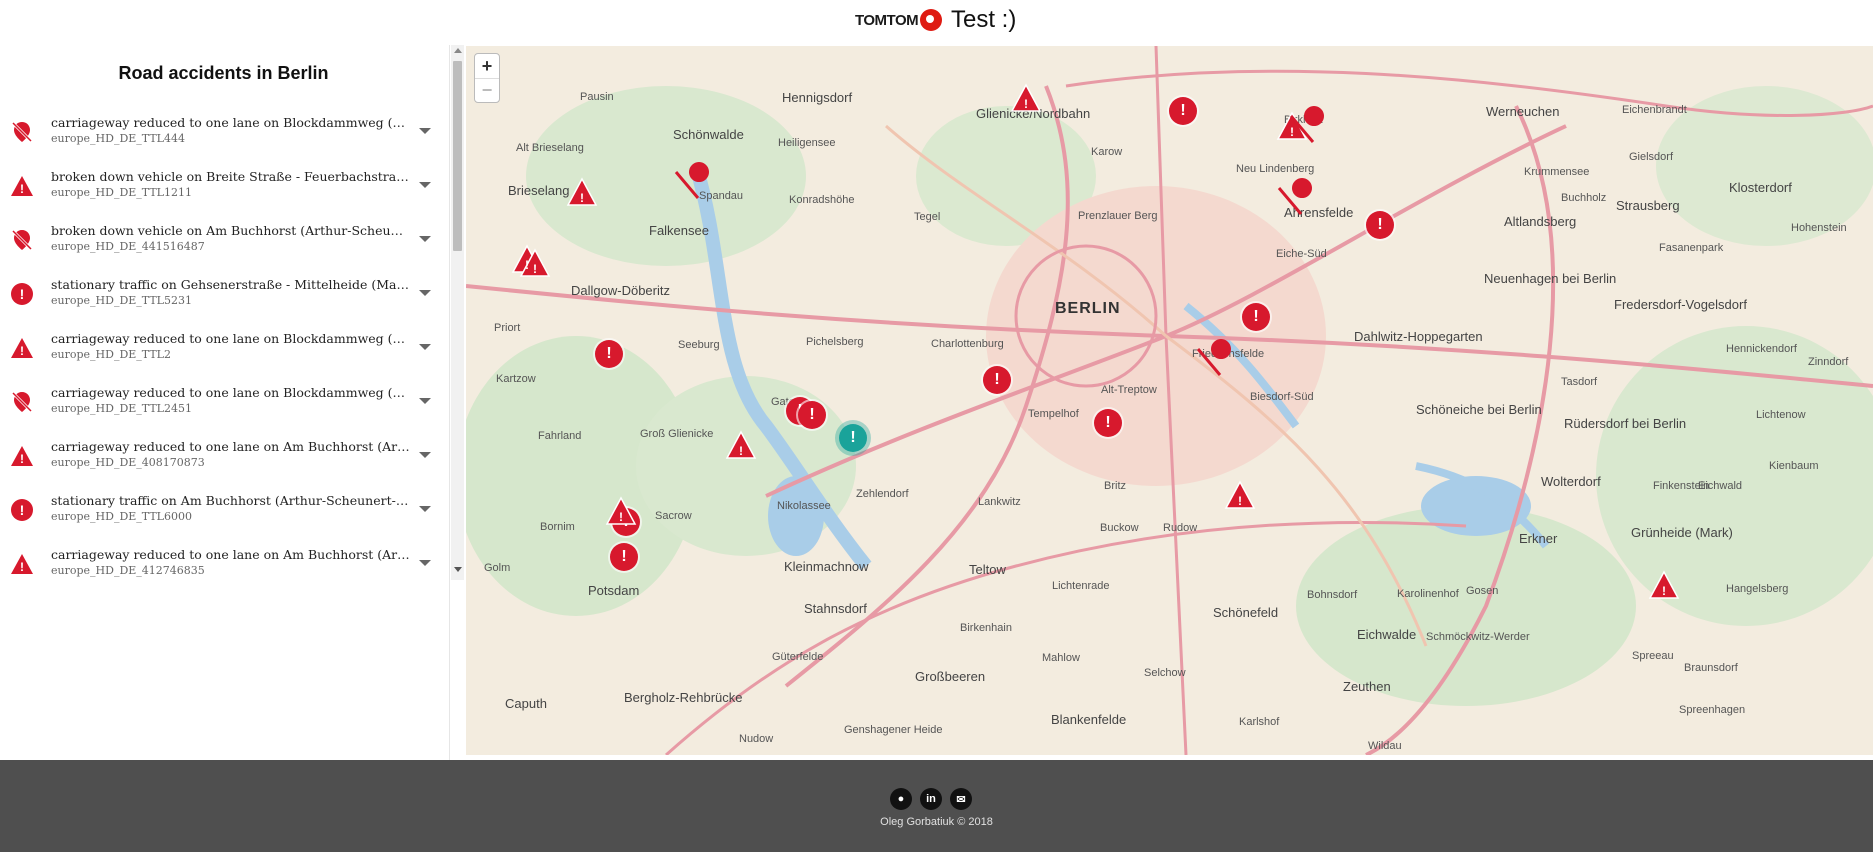 This screenshot has width=1873, height=852. What do you see at coordinates (987, 569) in the screenshot?
I see `map-label: Teltow` at bounding box center [987, 569].